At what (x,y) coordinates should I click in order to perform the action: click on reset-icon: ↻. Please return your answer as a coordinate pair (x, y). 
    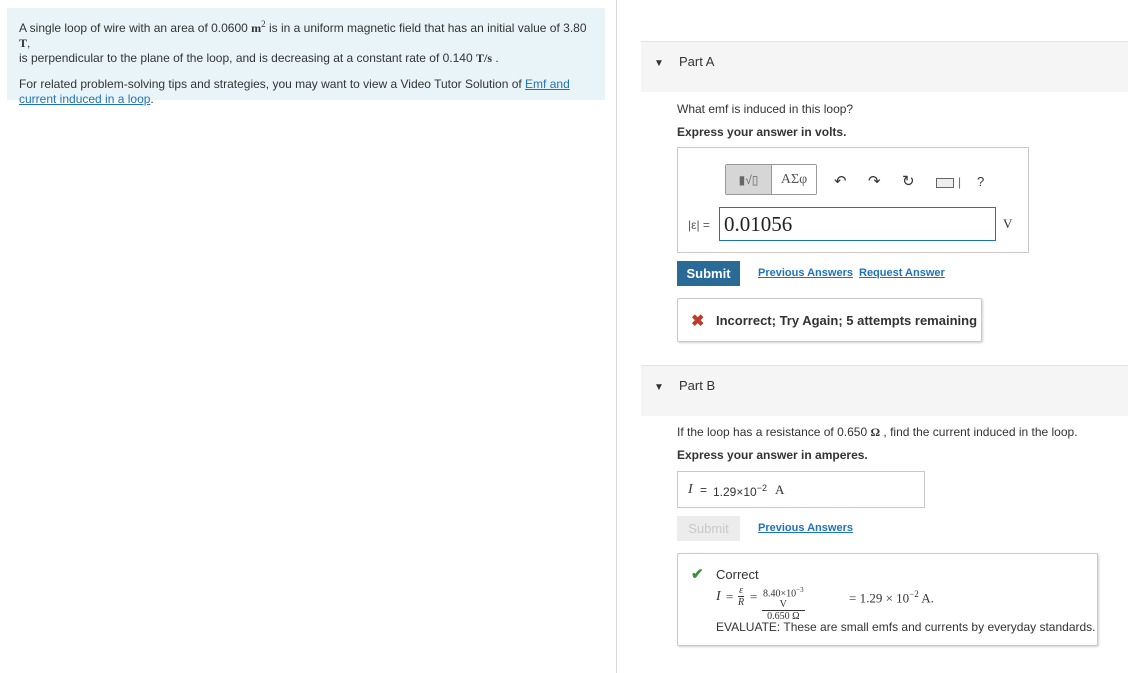
    Looking at the image, I should click on (908, 181).